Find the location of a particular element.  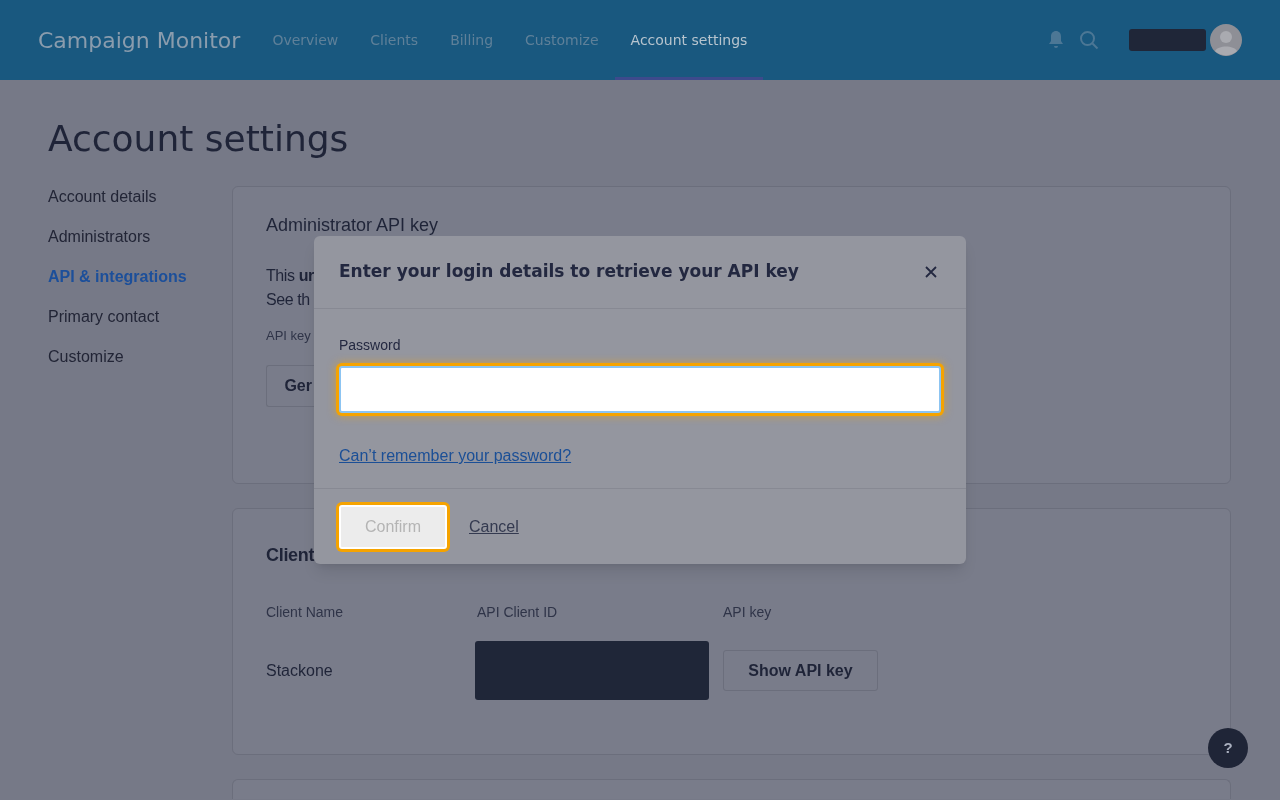

show-api-key-button: Show API key is located at coordinates (800, 670).